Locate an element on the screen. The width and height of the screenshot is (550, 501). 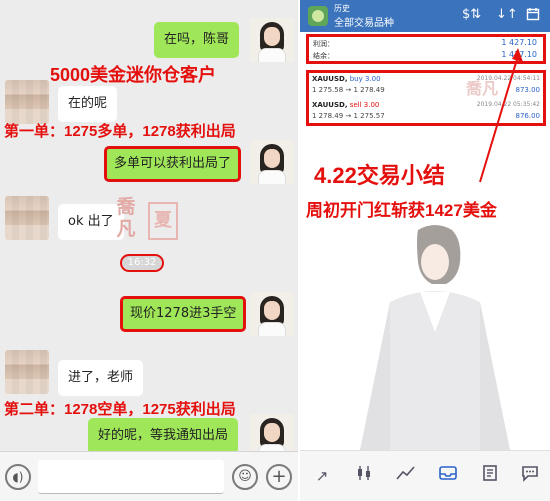
bottom-nav: ↗ is located at coordinates (425, 475).